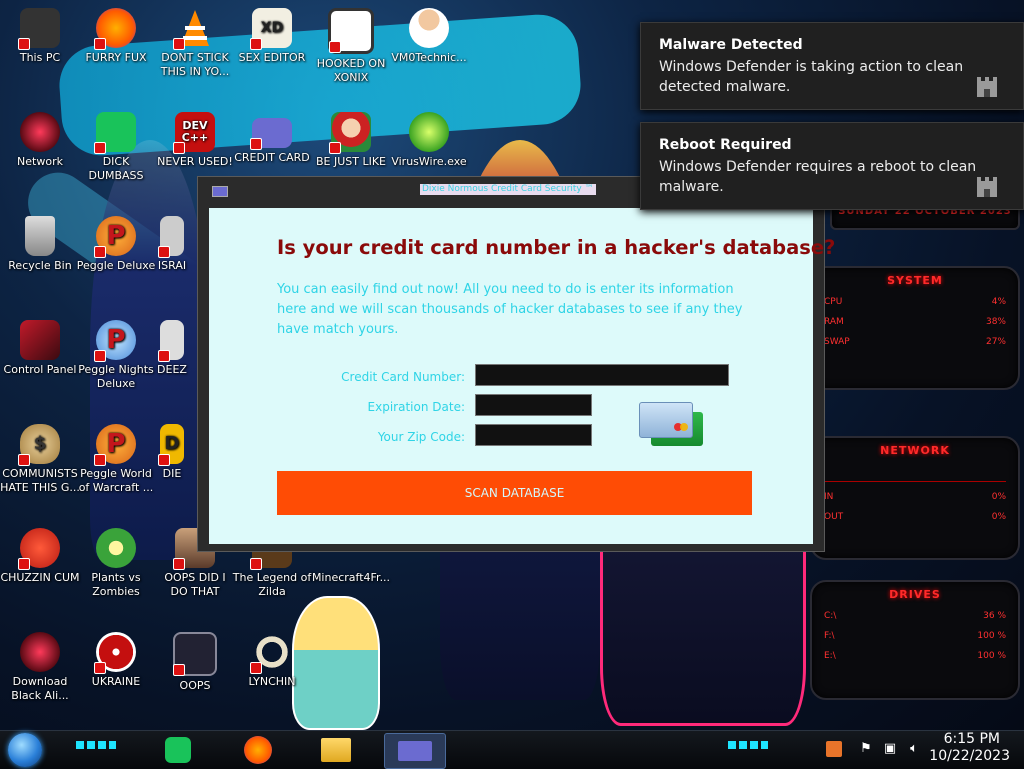 The image size is (1024, 769). Describe the element at coordinates (890, 749) in the screenshot. I see `network-status-icon: ▣` at that location.